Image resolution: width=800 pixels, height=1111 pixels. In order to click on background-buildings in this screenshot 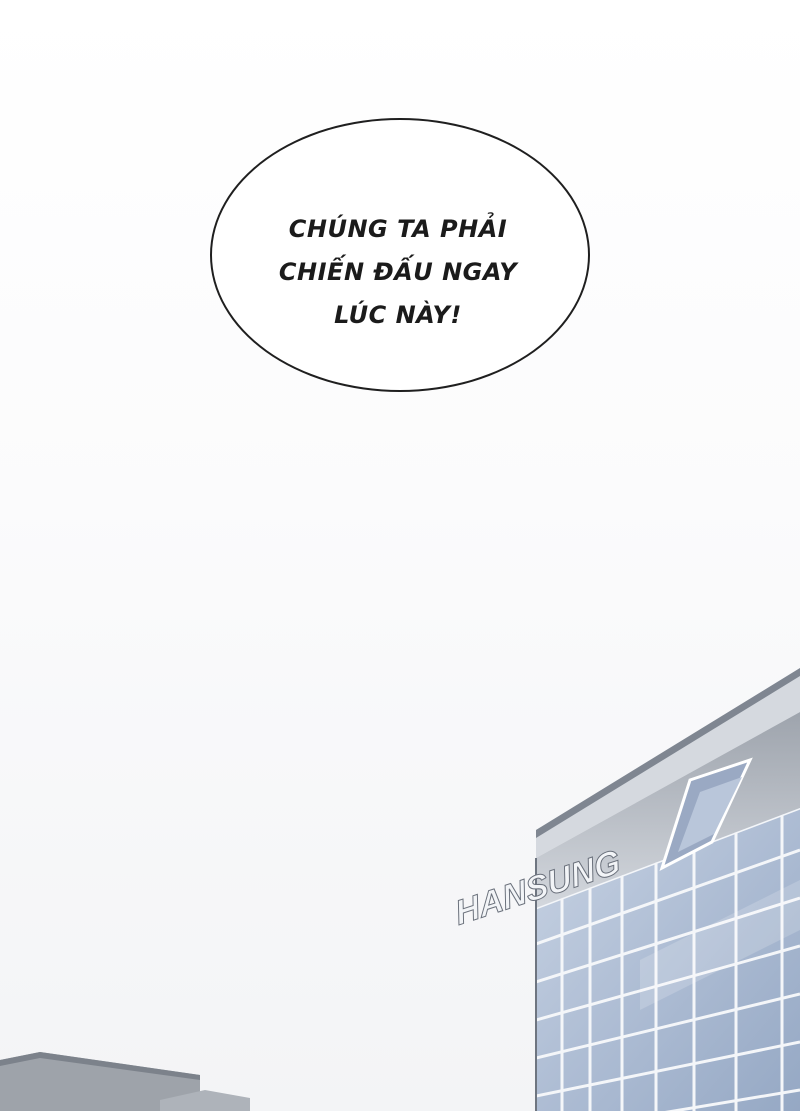, I will do `click(125, 1081)`.